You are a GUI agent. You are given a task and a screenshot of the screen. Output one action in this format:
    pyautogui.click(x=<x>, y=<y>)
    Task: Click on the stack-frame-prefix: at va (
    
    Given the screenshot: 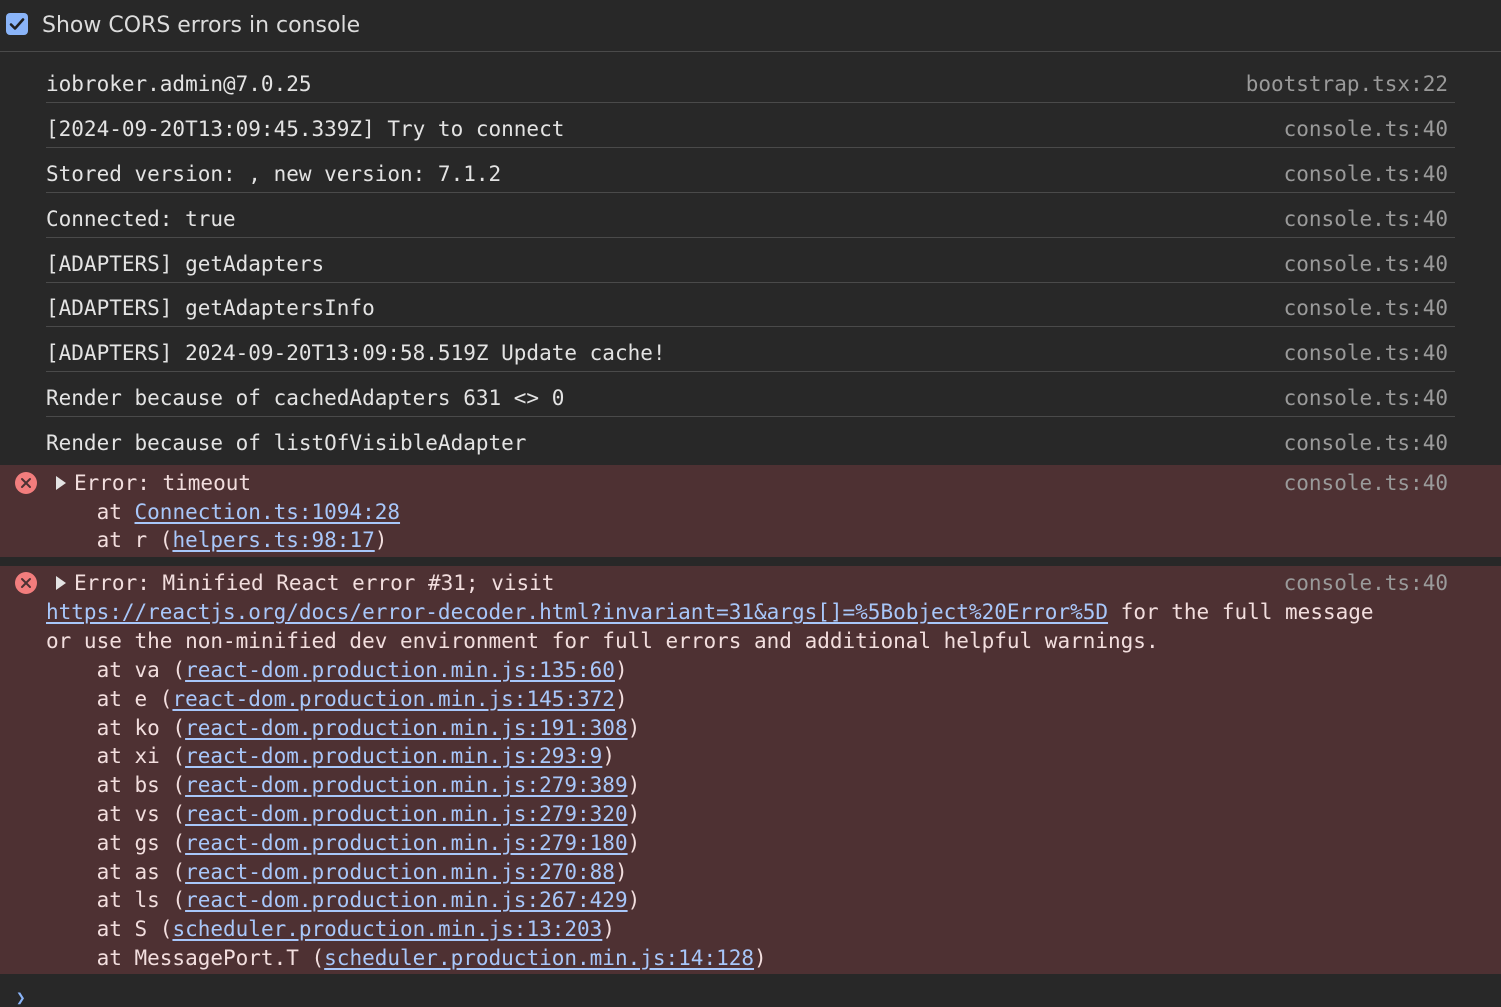 What is the action you would take?
    pyautogui.click(x=116, y=670)
    